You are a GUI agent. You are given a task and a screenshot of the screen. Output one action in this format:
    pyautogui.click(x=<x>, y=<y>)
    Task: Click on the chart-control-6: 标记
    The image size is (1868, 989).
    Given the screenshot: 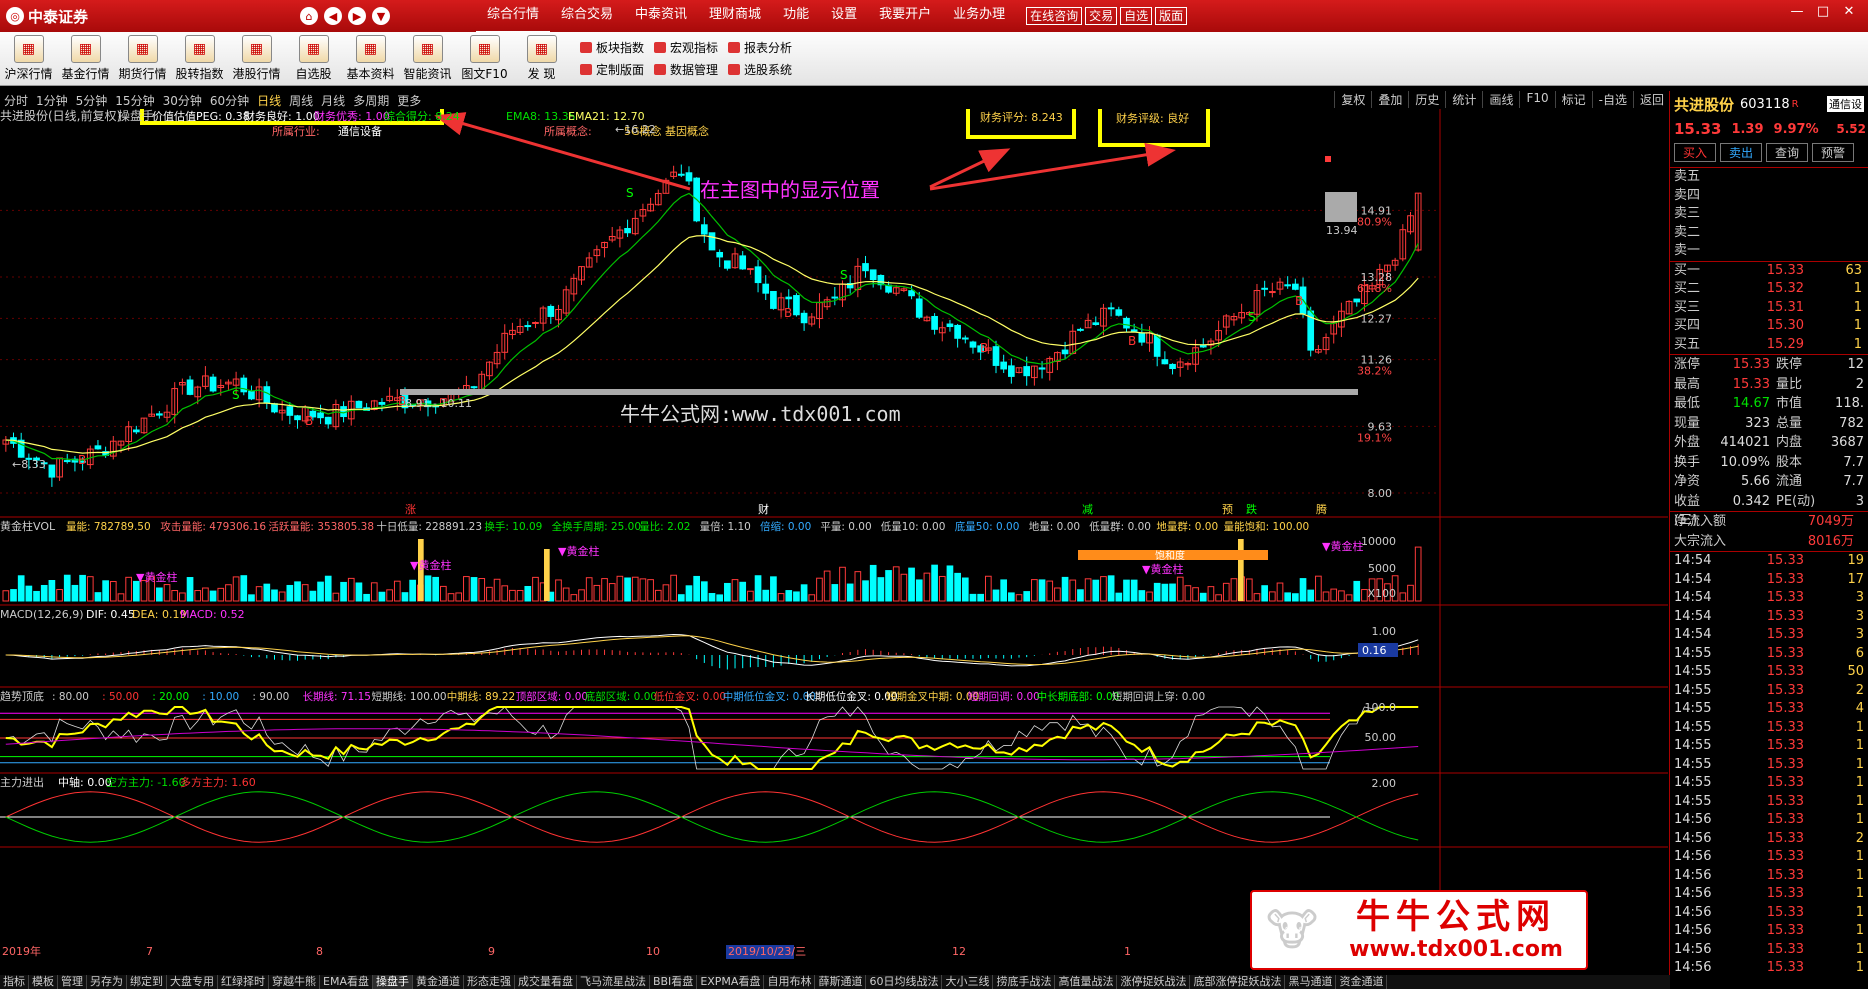 What is the action you would take?
    pyautogui.click(x=1573, y=99)
    